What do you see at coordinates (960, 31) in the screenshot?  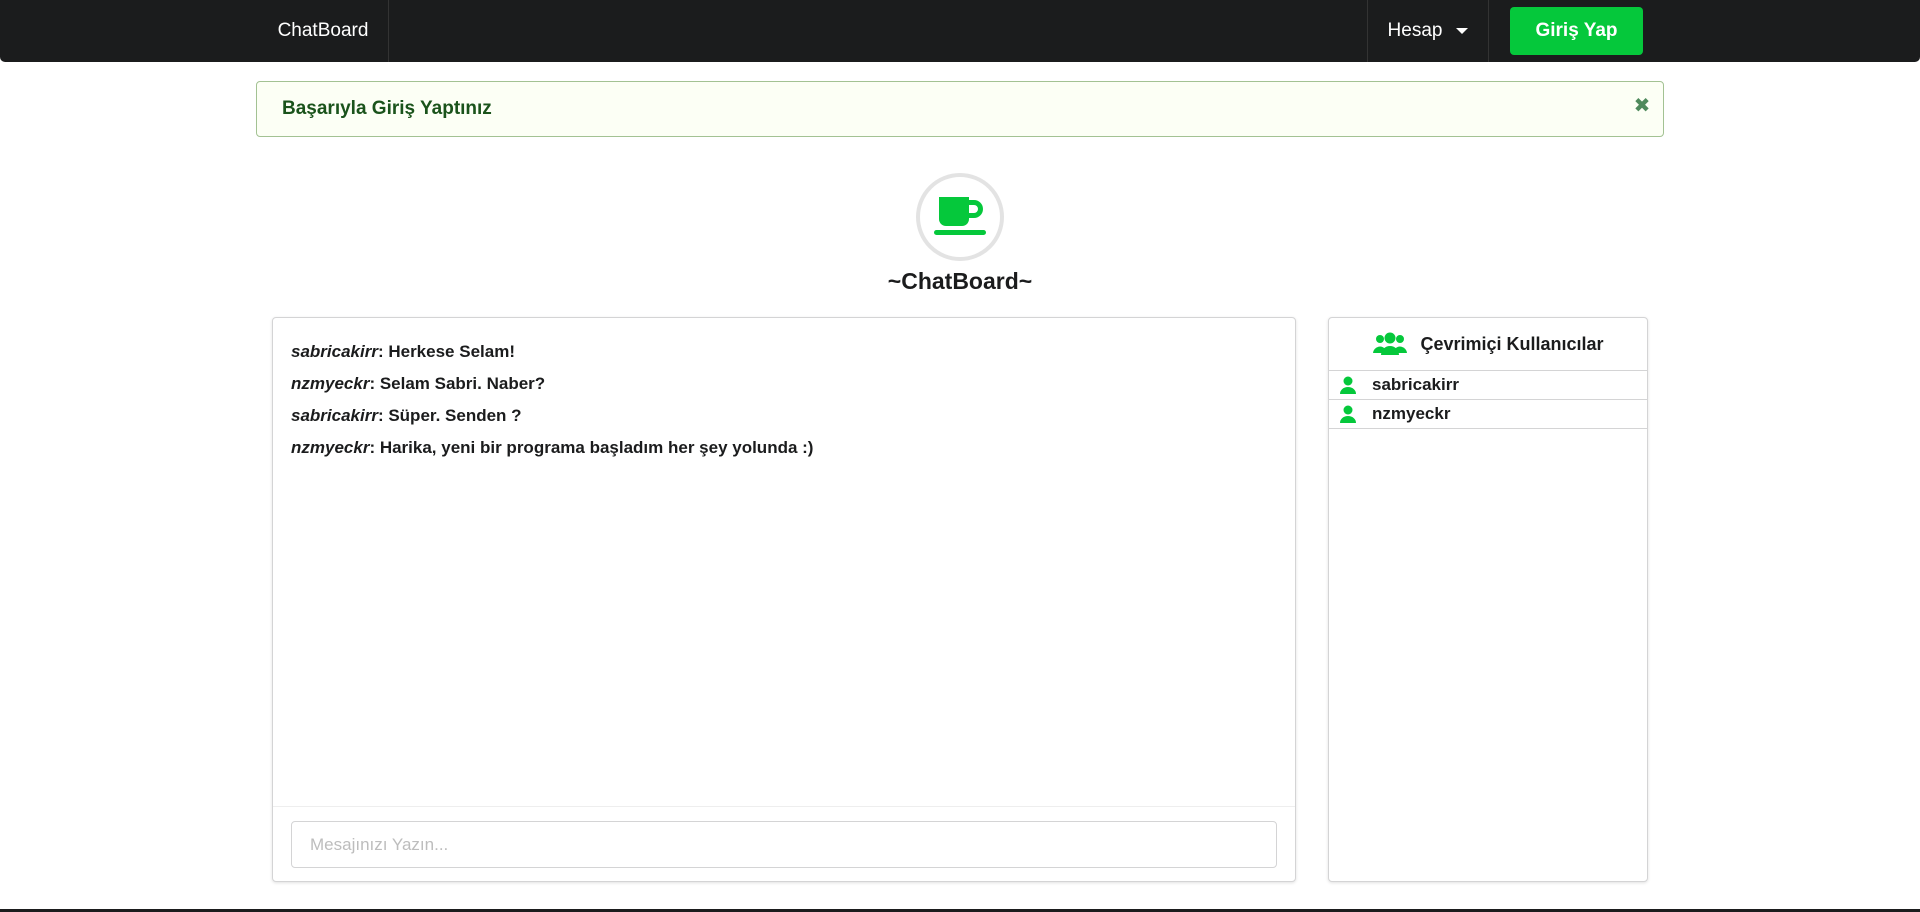 I see `top-navbar: ChatBoard Hesap Giriş Yap` at bounding box center [960, 31].